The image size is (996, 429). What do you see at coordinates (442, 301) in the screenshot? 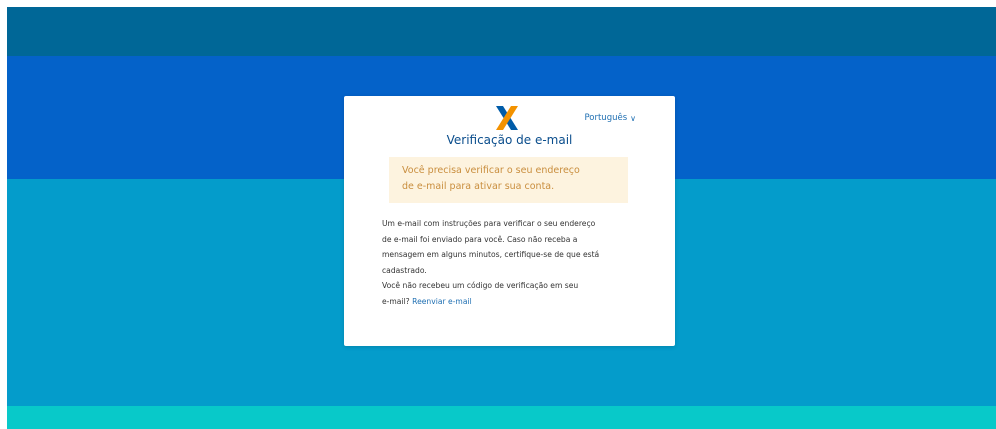
I see `resend-email-link: Reenviar e-mail` at bounding box center [442, 301].